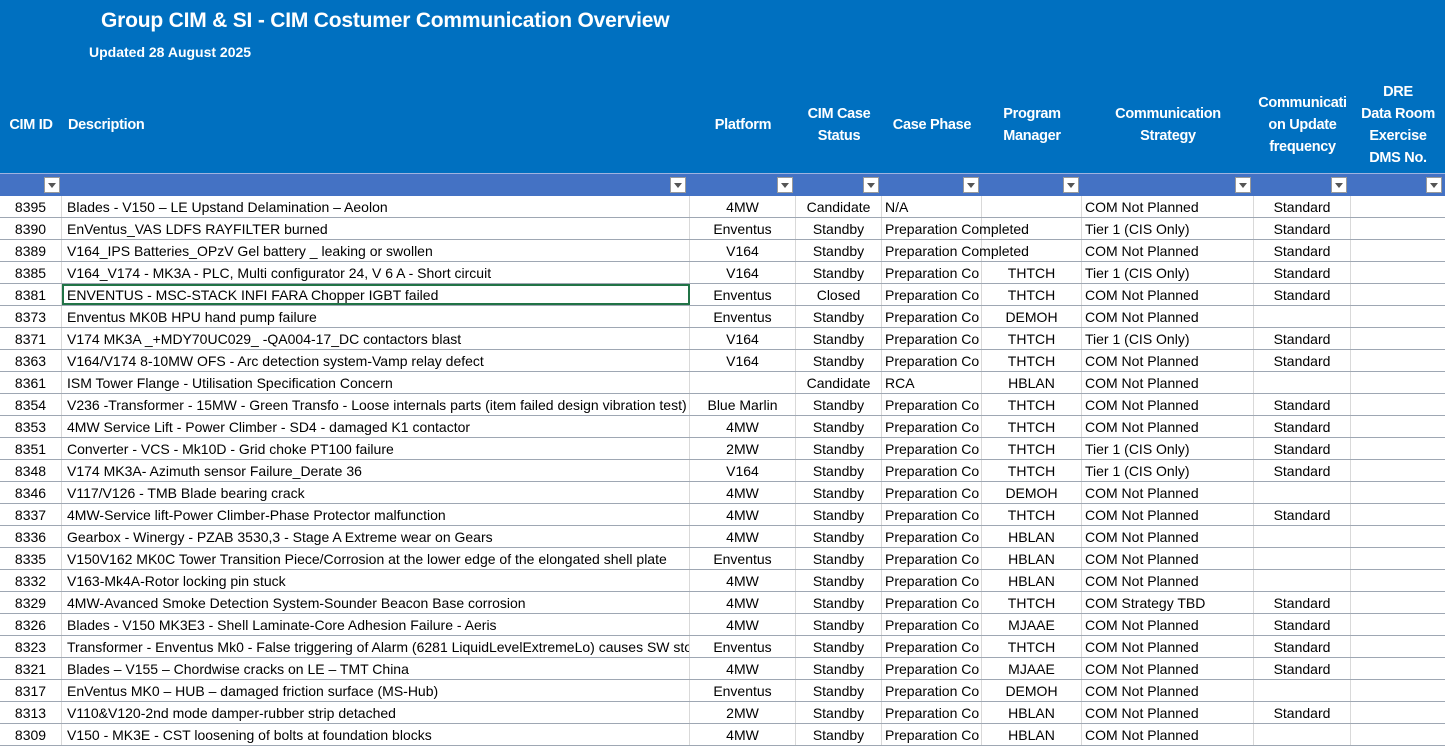  What do you see at coordinates (743, 558) in the screenshot?
I see `platform-cell: Enventus` at bounding box center [743, 558].